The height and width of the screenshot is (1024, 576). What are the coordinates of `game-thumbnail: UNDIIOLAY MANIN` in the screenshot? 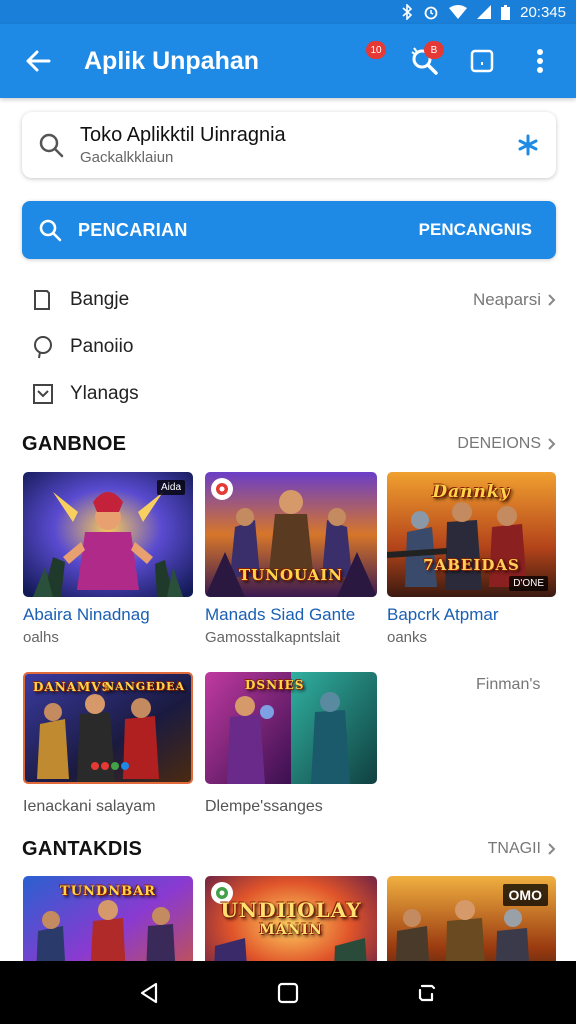 It's located at (291, 918).